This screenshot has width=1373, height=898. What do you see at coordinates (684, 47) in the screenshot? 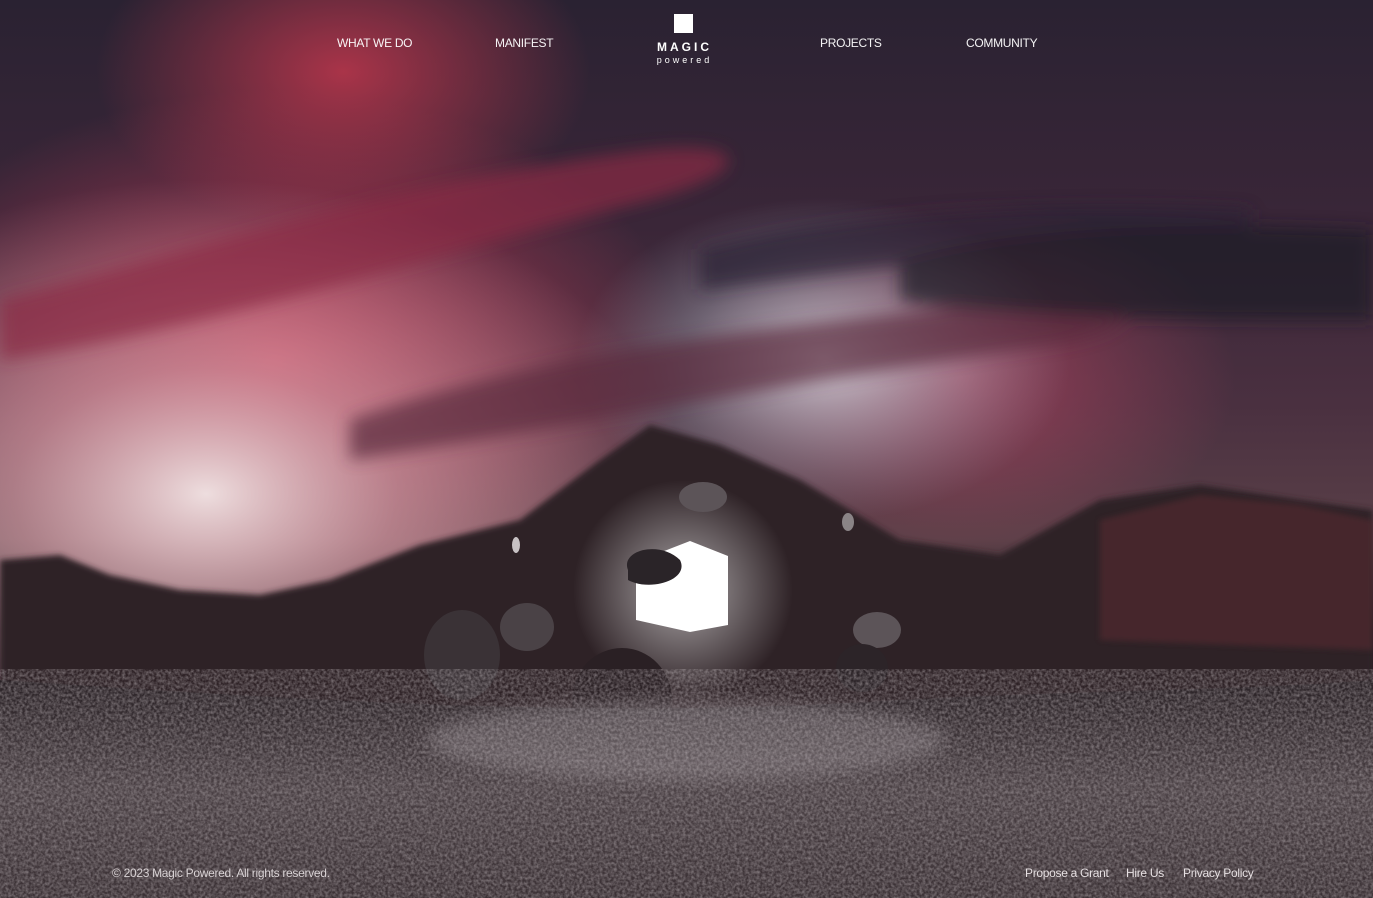
I see `logo-wordmark: MAGIC` at bounding box center [684, 47].